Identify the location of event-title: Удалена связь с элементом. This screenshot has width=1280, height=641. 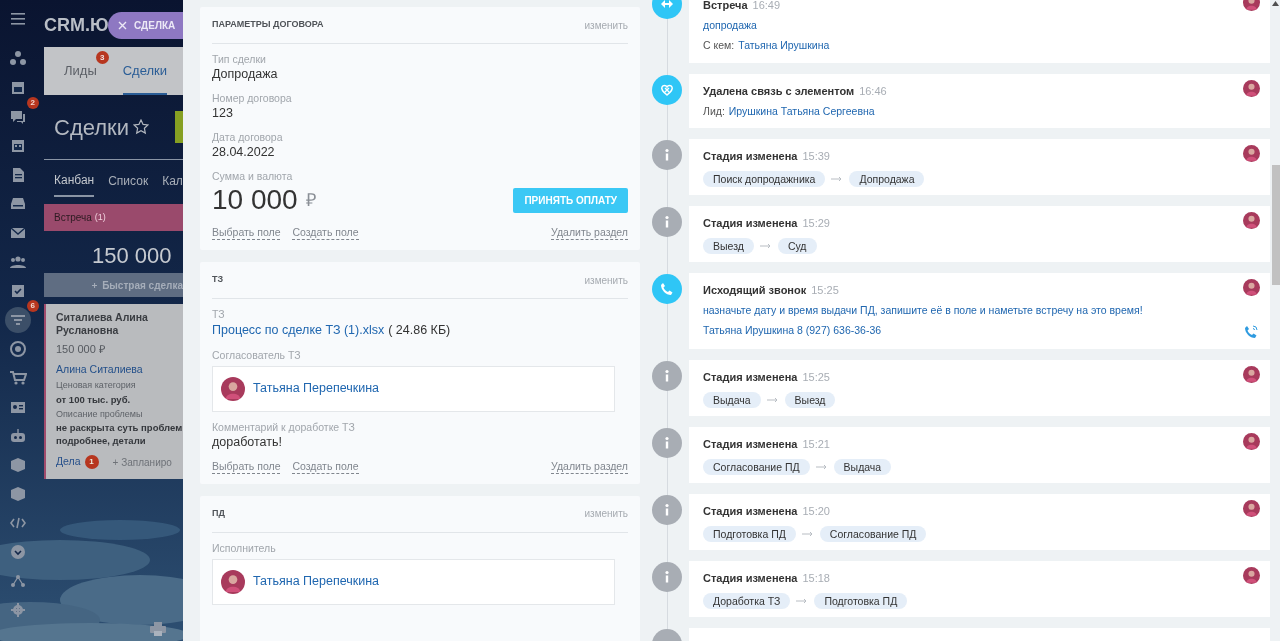
(779, 91).